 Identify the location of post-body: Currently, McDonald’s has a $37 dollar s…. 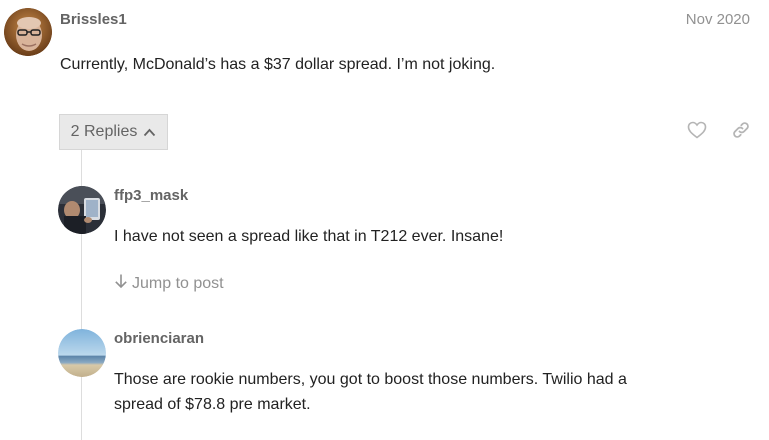
(278, 64).